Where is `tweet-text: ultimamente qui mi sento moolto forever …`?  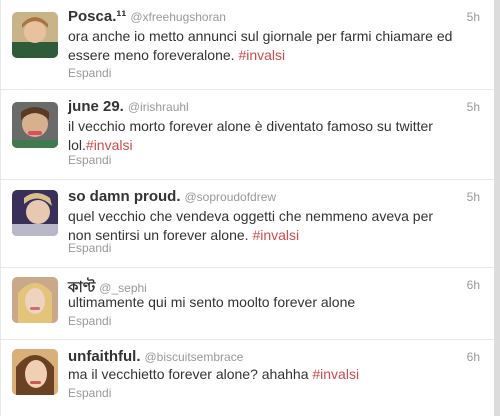
tweet-text: ultimamente qui mi sento moolto forever … is located at coordinates (263, 302).